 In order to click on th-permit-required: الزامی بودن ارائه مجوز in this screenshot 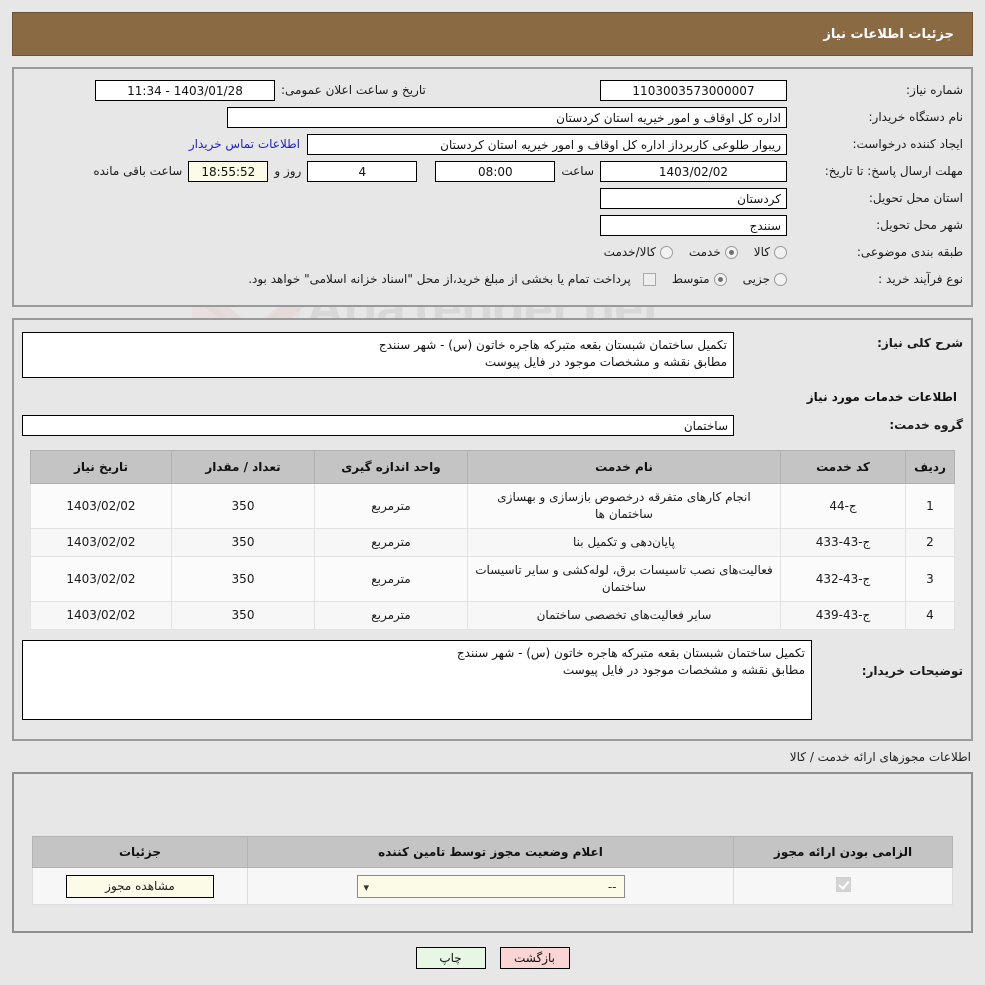, I will do `click(843, 852)`.